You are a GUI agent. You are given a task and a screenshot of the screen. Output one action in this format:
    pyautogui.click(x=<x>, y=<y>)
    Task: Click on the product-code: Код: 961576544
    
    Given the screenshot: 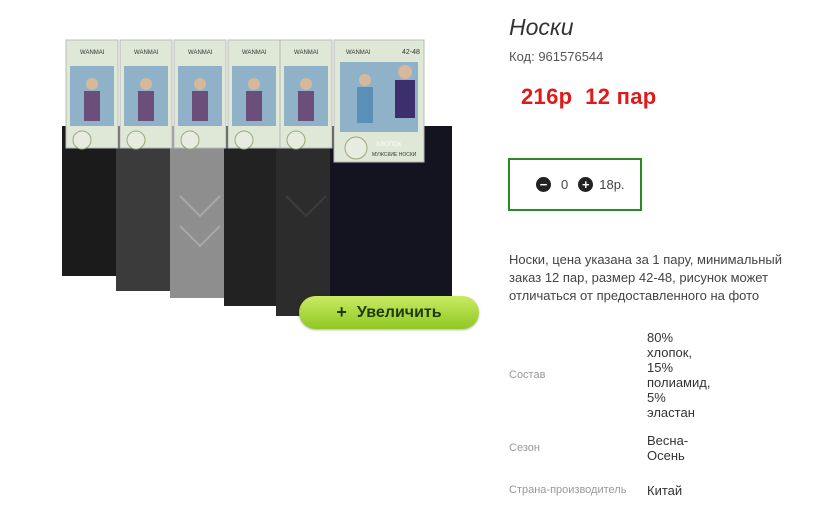 What is the action you would take?
    pyautogui.click(x=556, y=56)
    